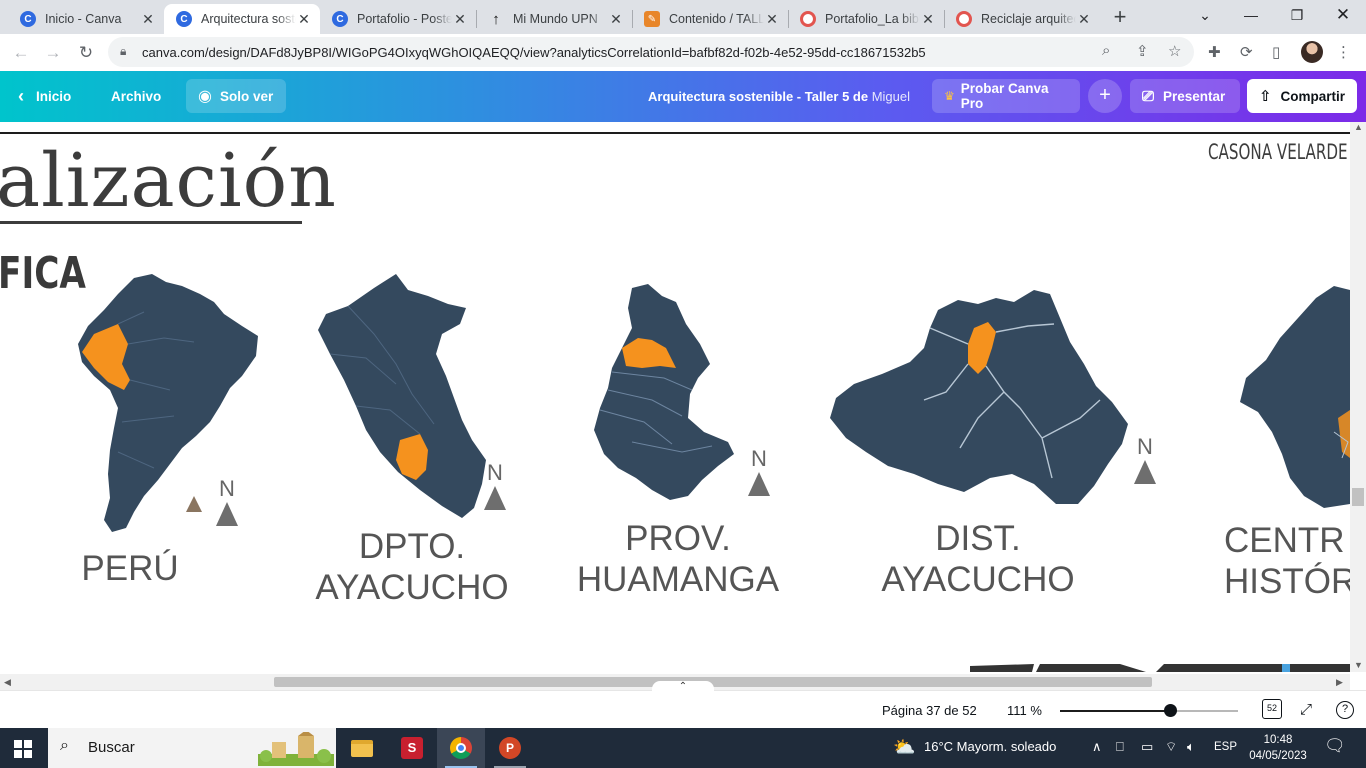  I want to click on view-only-button: ◉ Solo ver, so click(236, 96).